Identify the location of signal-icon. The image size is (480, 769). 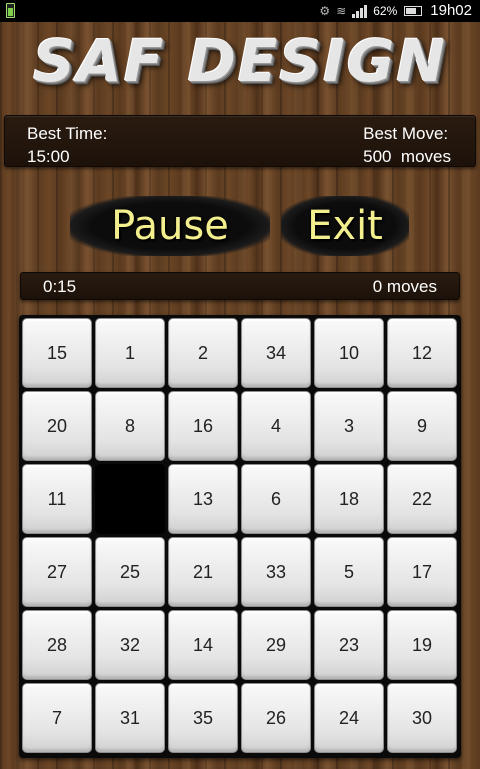
(360, 11).